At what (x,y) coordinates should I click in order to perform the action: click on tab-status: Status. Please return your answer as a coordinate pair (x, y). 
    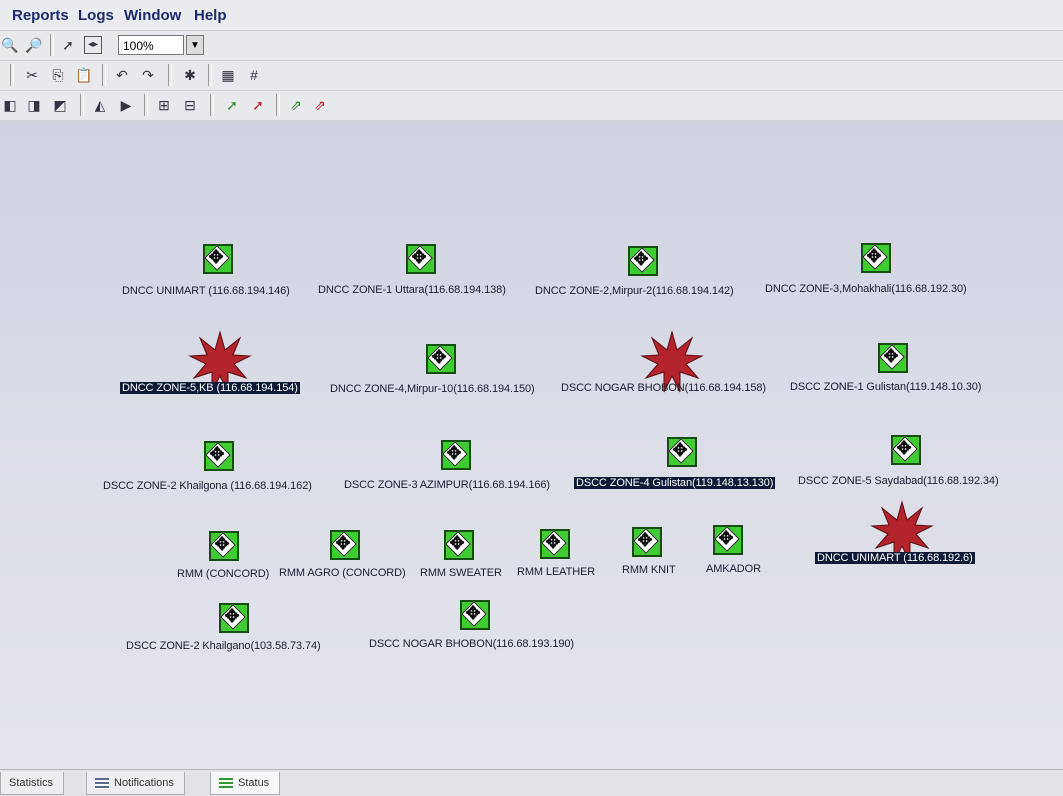
    Looking at the image, I should click on (245, 783).